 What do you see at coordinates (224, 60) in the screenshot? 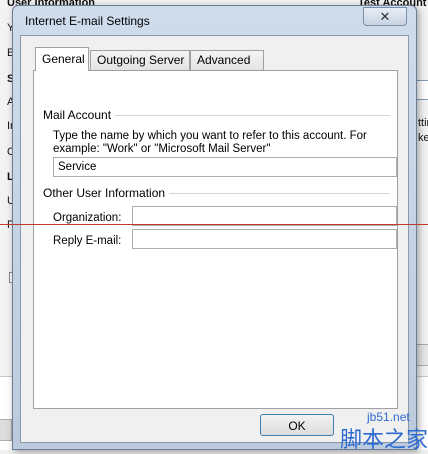
I see `tab-advanced-label: Advanced` at bounding box center [224, 60].